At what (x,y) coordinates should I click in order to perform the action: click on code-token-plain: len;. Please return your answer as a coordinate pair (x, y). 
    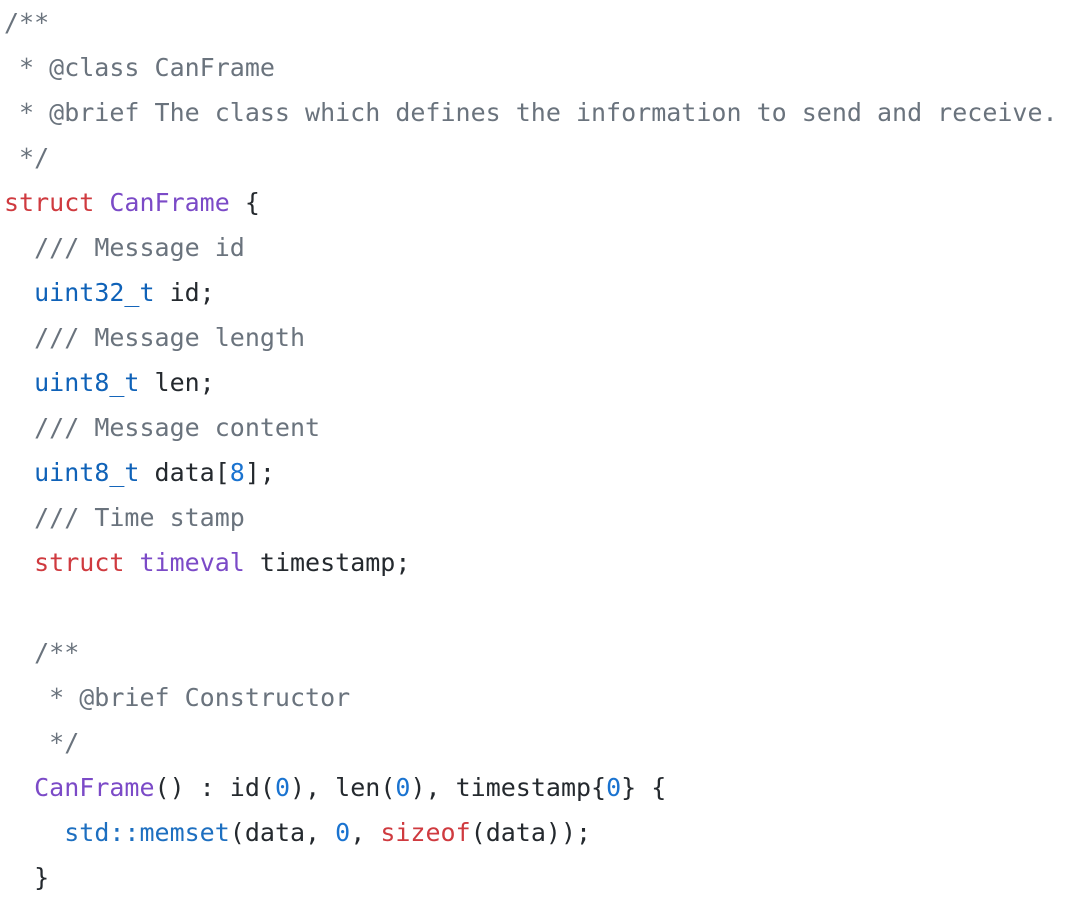
    Looking at the image, I should click on (177, 382).